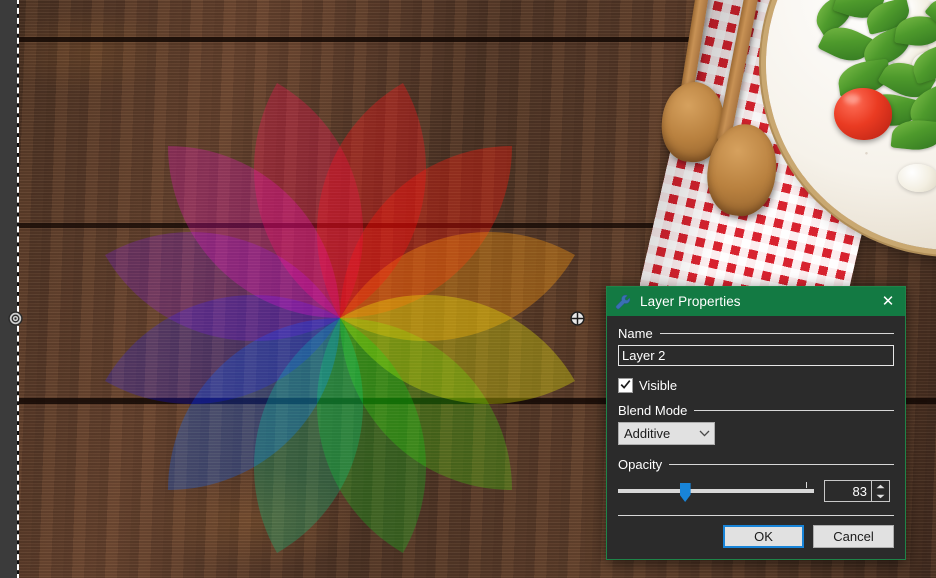 The image size is (936, 578). What do you see at coordinates (685, 492) in the screenshot?
I see `slider-thumb` at bounding box center [685, 492].